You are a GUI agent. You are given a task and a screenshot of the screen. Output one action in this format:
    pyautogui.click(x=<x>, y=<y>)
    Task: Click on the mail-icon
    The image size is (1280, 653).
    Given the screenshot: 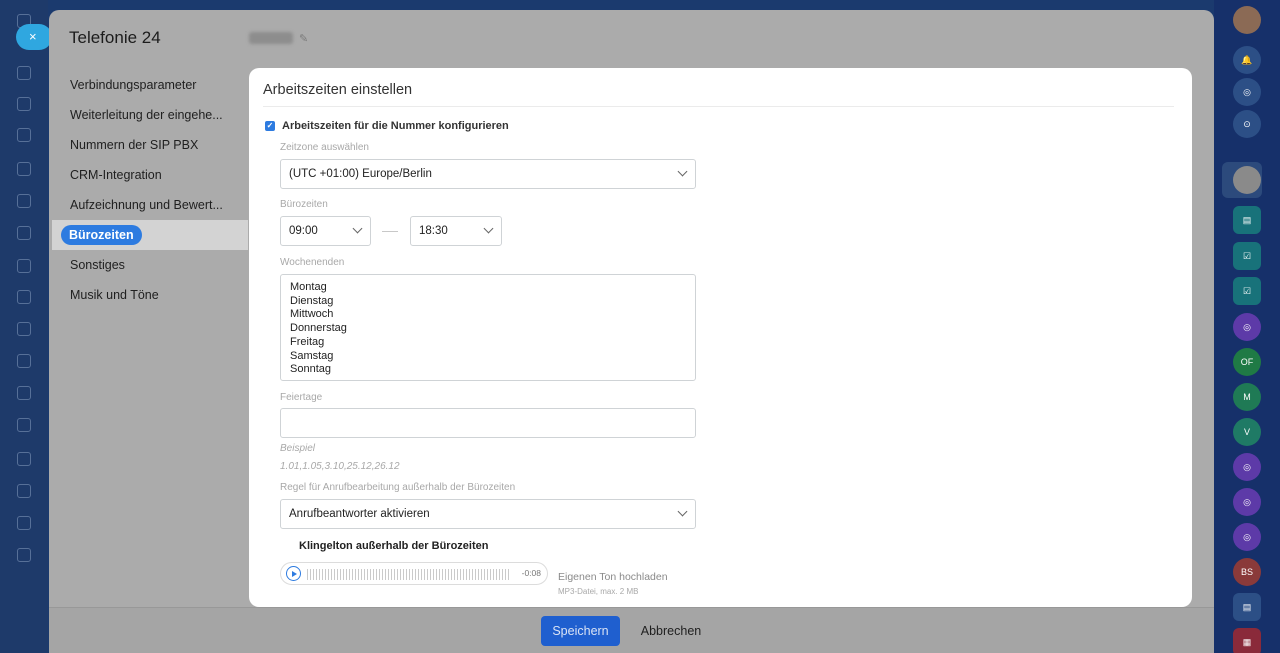 What is the action you would take?
    pyautogui.click(x=24, y=329)
    